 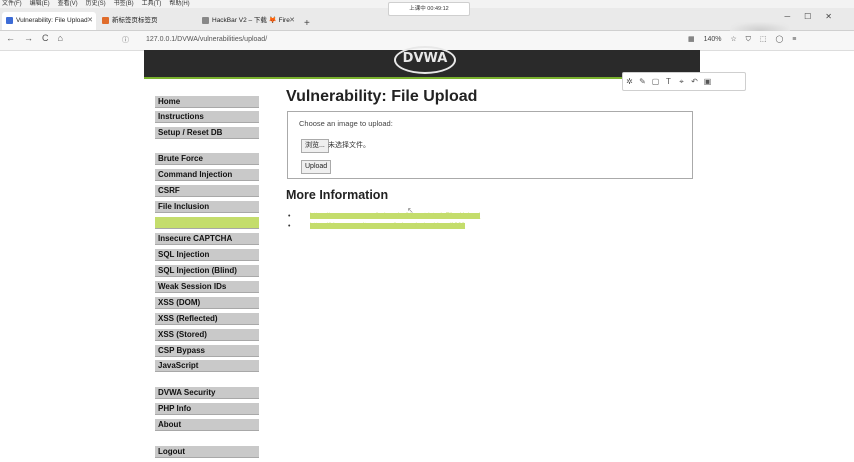 I want to click on sidebar-item-home: Home, so click(x=207, y=102).